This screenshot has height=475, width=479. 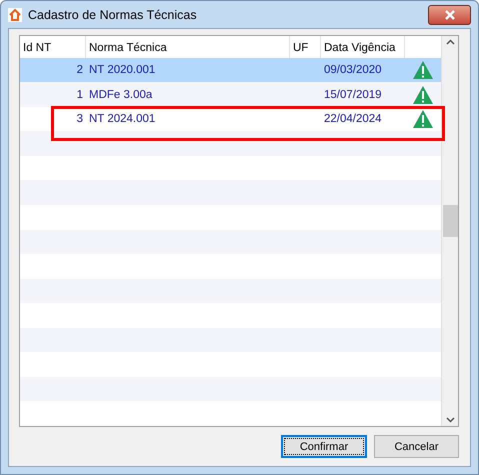 I want to click on table-cell-text: NT 2020.001, so click(x=122, y=70).